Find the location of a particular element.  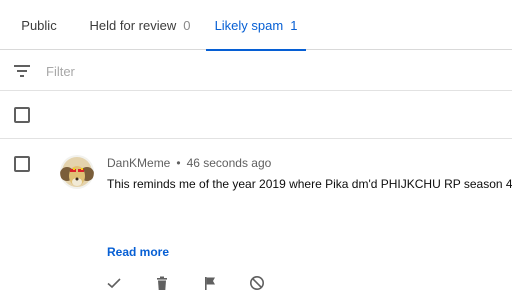

tab-likely-spam: Likely spam 1 is located at coordinates (256, 25).